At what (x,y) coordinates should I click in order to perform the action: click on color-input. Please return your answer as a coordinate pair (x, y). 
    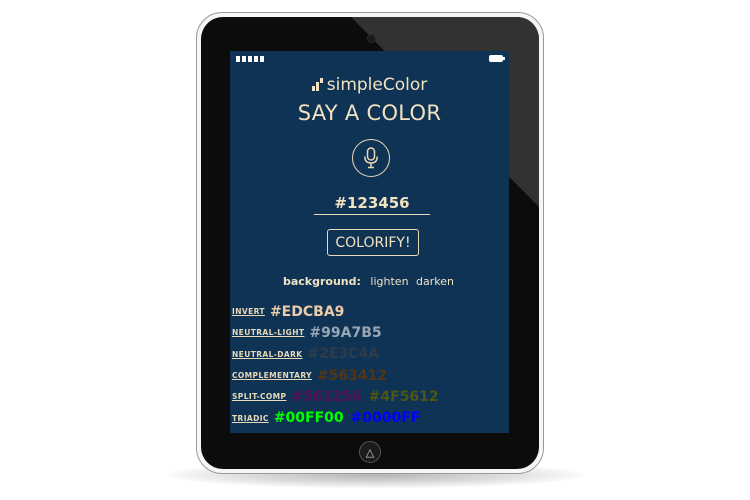
    Looking at the image, I should click on (372, 203).